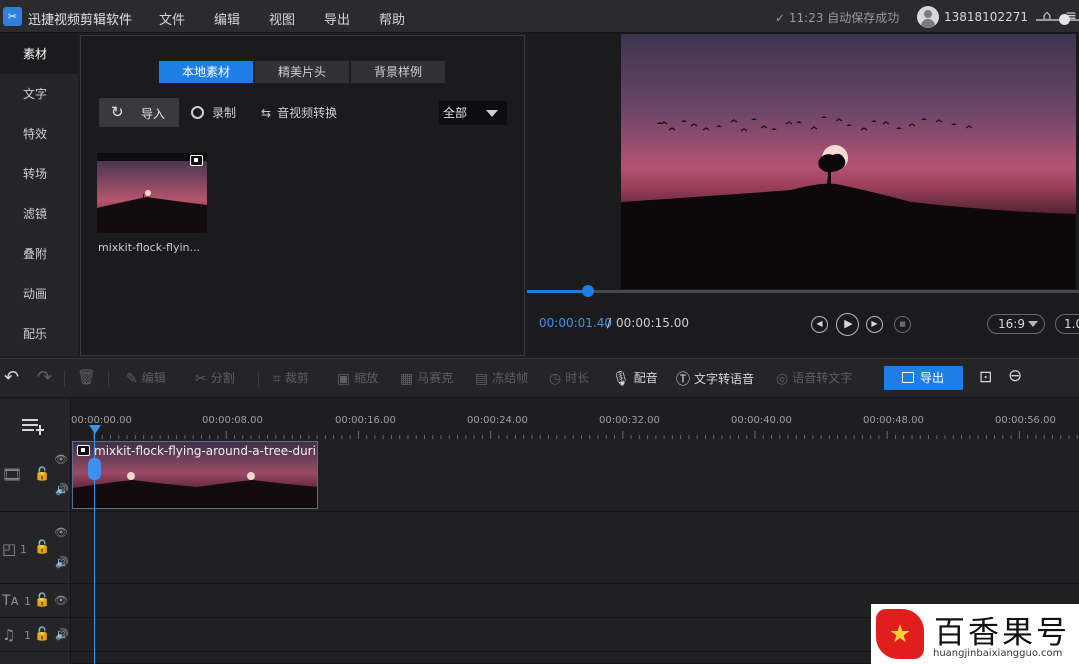 The width and height of the screenshot is (1079, 664). I want to click on nav-item-music: 配乐, so click(39, 334).